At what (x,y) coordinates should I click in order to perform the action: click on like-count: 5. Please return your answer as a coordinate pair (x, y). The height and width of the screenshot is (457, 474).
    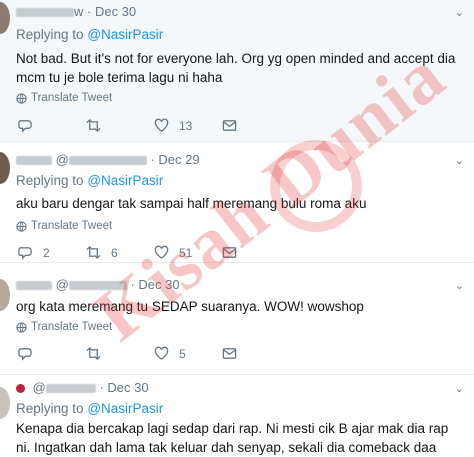
    Looking at the image, I should click on (182, 353).